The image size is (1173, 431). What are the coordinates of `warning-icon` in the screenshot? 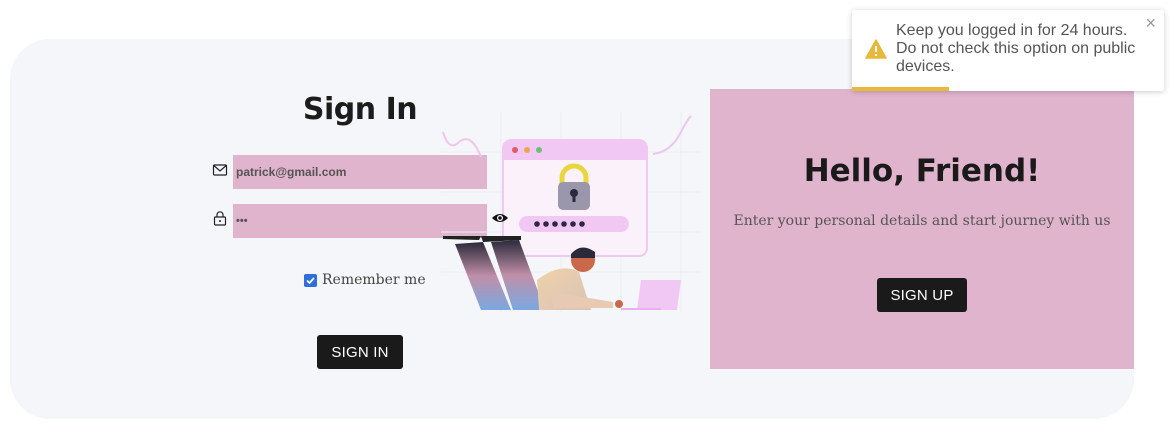 It's located at (876, 49).